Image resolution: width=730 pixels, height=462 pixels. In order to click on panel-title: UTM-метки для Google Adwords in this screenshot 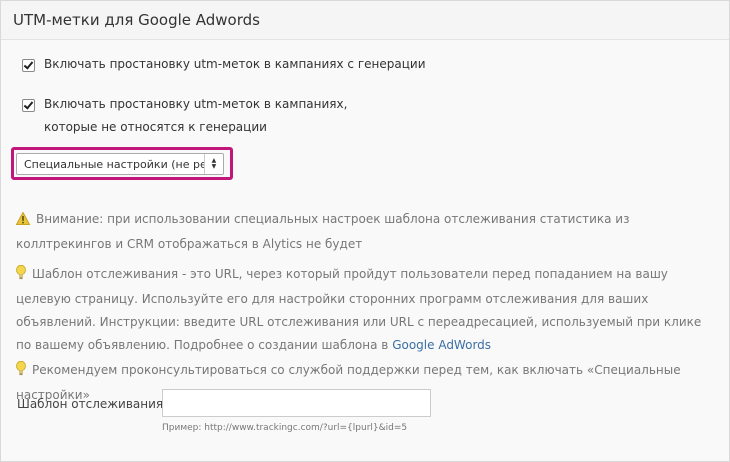, I will do `click(136, 20)`.